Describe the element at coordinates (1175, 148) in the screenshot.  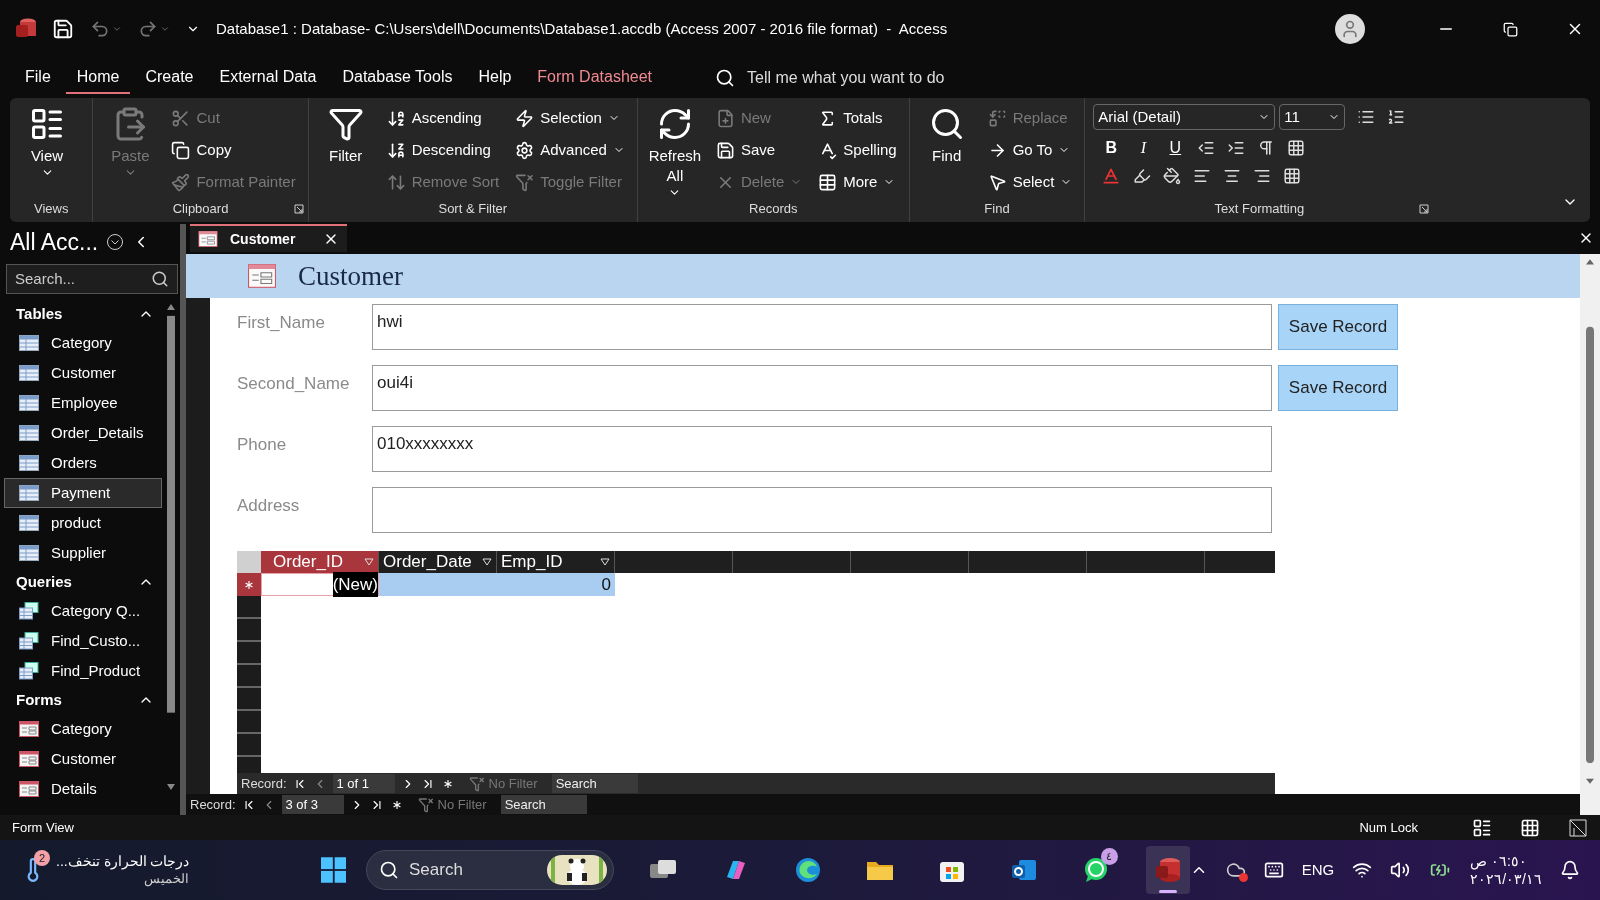
I see `text-style-button: U` at that location.